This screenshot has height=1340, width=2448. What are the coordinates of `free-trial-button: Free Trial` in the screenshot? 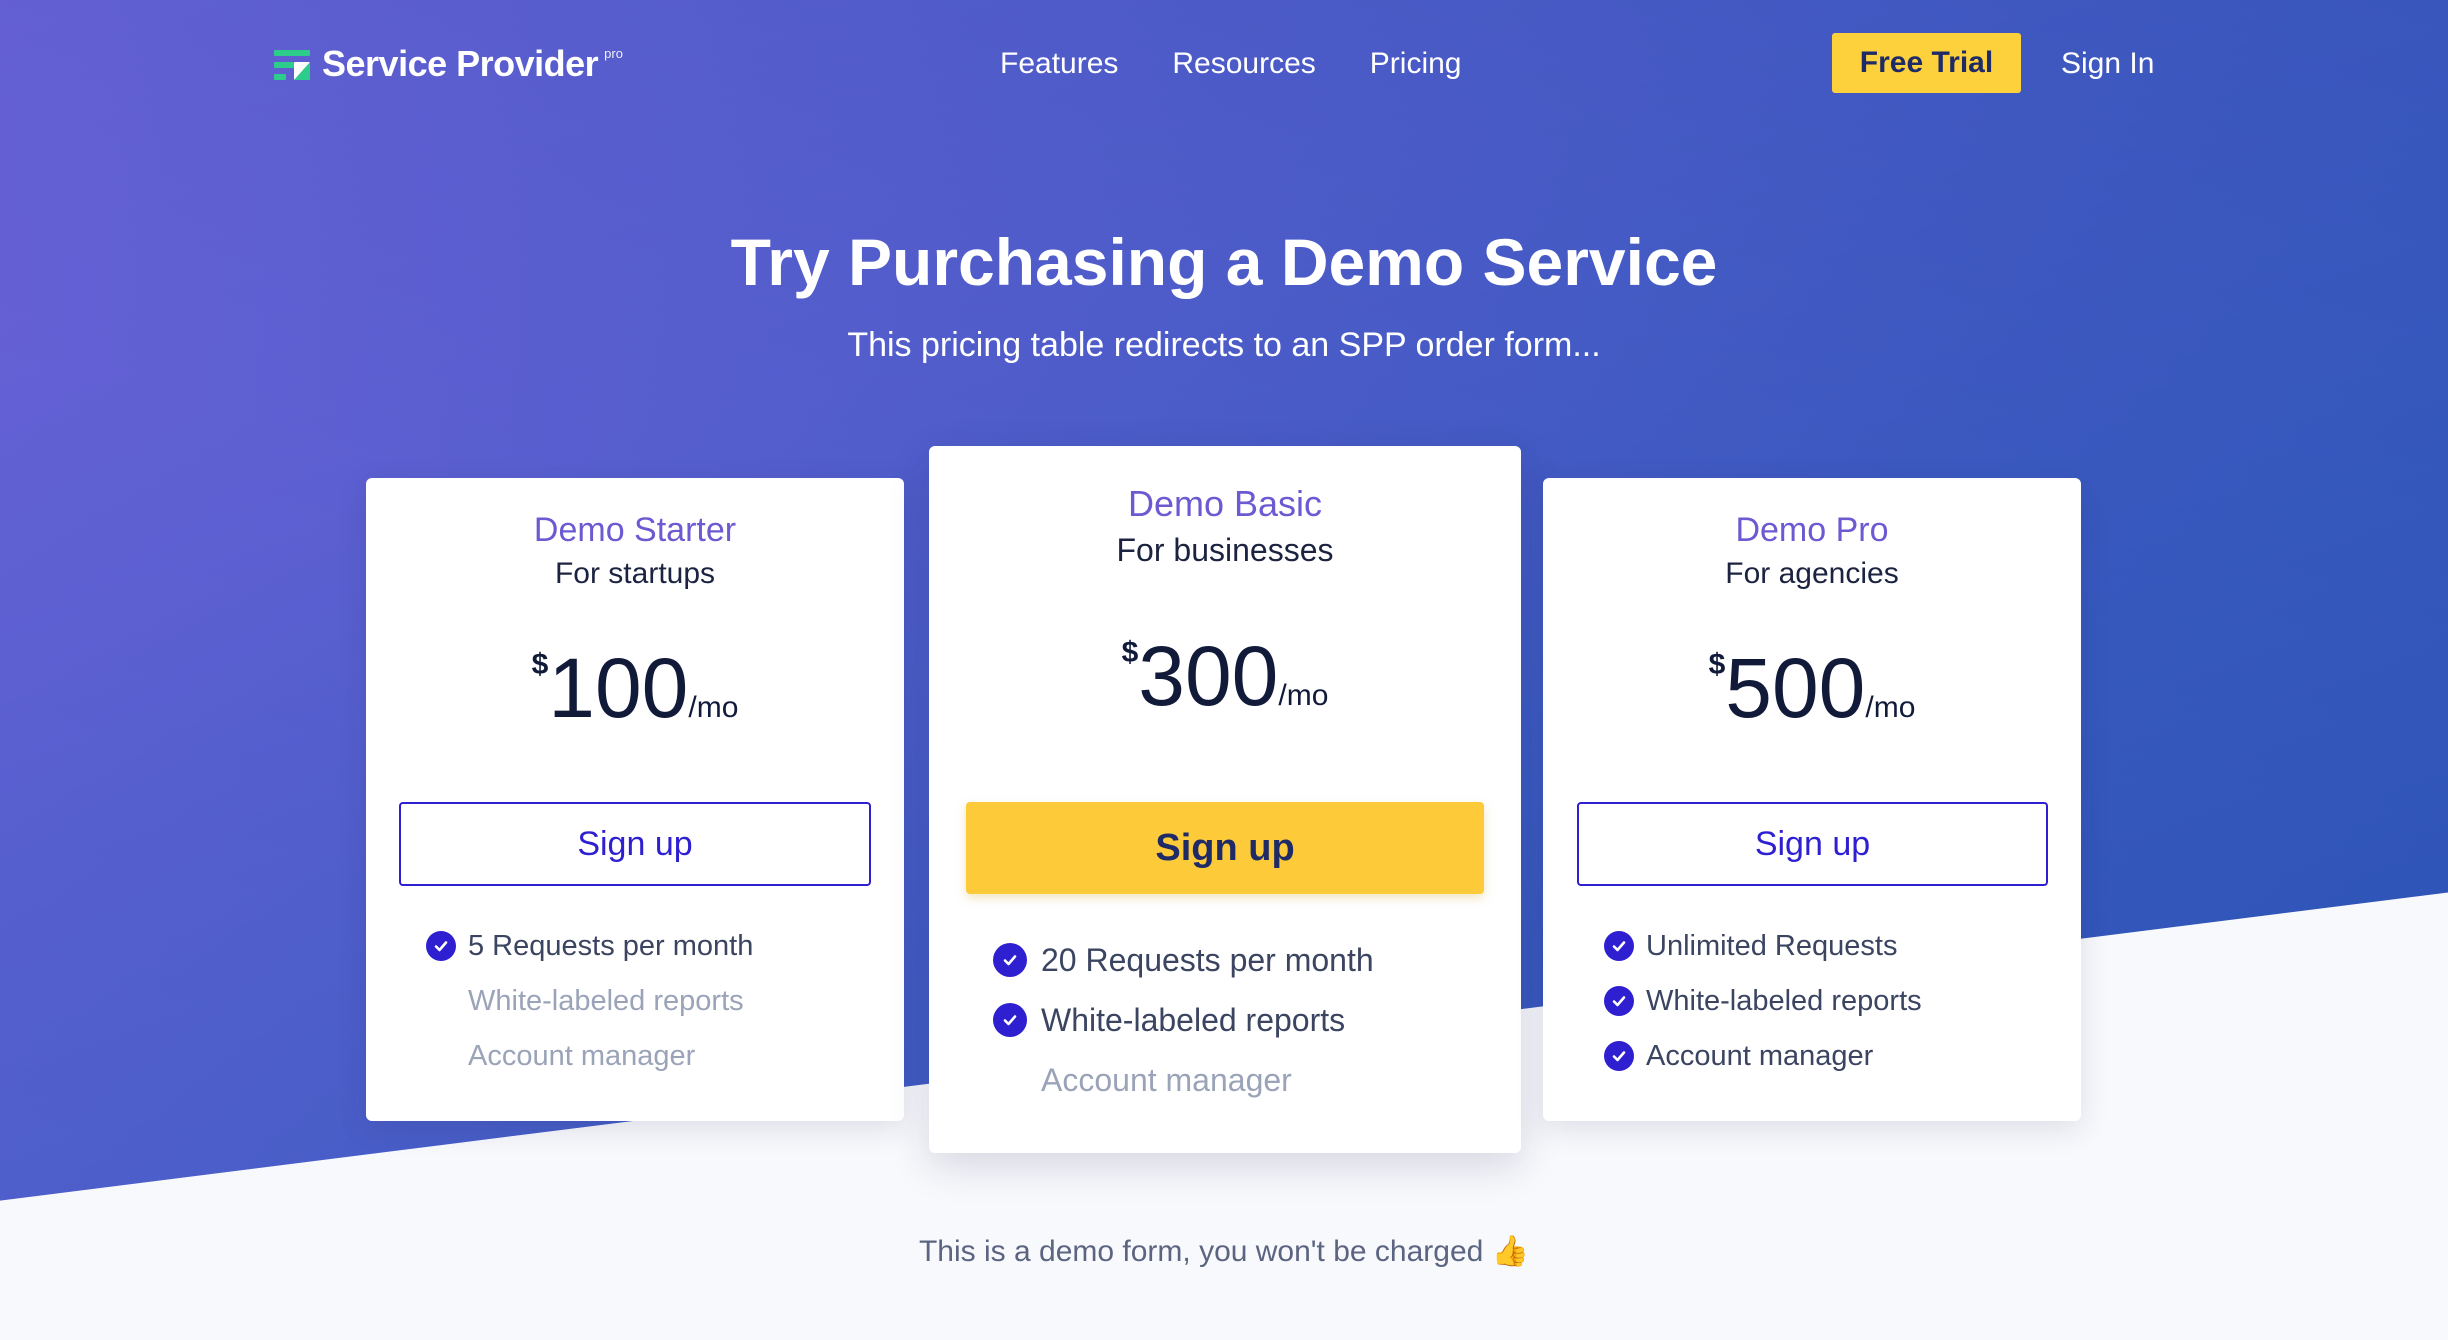 It's located at (1926, 63).